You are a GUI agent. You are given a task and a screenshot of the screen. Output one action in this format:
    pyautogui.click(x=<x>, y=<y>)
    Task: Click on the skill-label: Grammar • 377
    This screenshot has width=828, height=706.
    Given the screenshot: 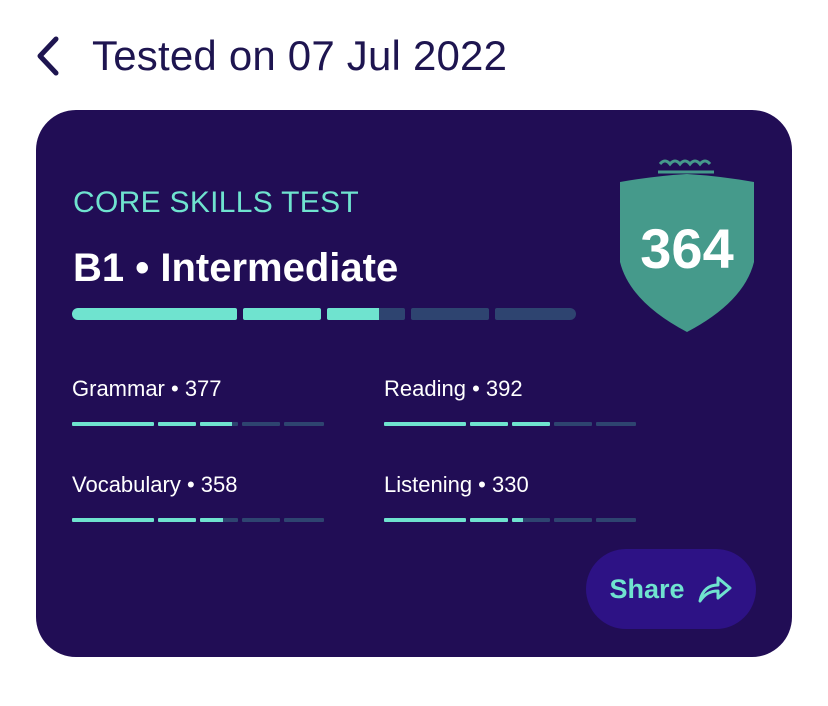 What is the action you would take?
    pyautogui.click(x=147, y=388)
    